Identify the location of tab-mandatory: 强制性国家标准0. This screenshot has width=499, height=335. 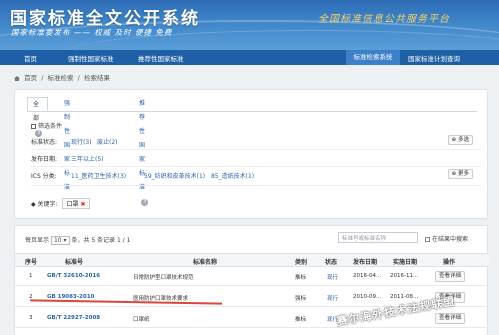
(68, 151).